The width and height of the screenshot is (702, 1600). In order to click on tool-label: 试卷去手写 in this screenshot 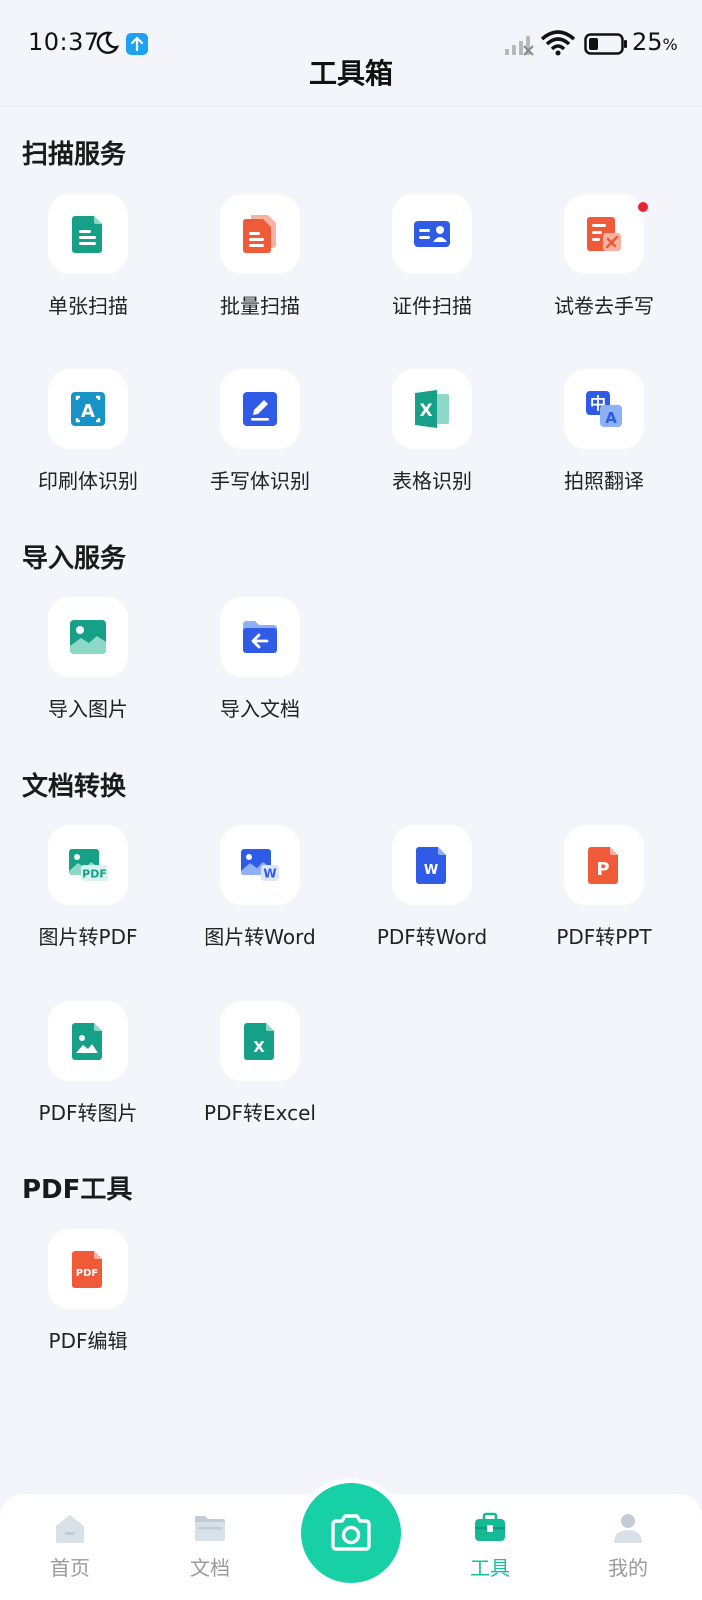, I will do `click(604, 306)`.